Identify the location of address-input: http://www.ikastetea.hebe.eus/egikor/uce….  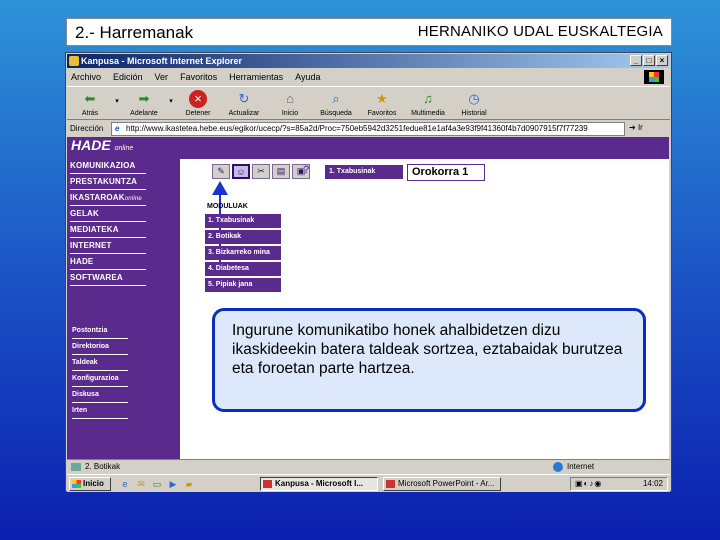
(368, 129).